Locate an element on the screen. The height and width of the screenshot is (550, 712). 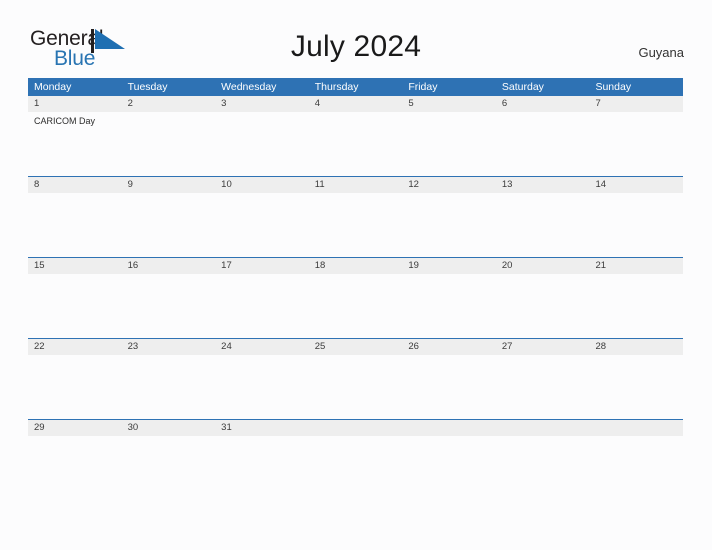
page-header: General Blue July 2024 Guyana is located at coordinates (356, 38).